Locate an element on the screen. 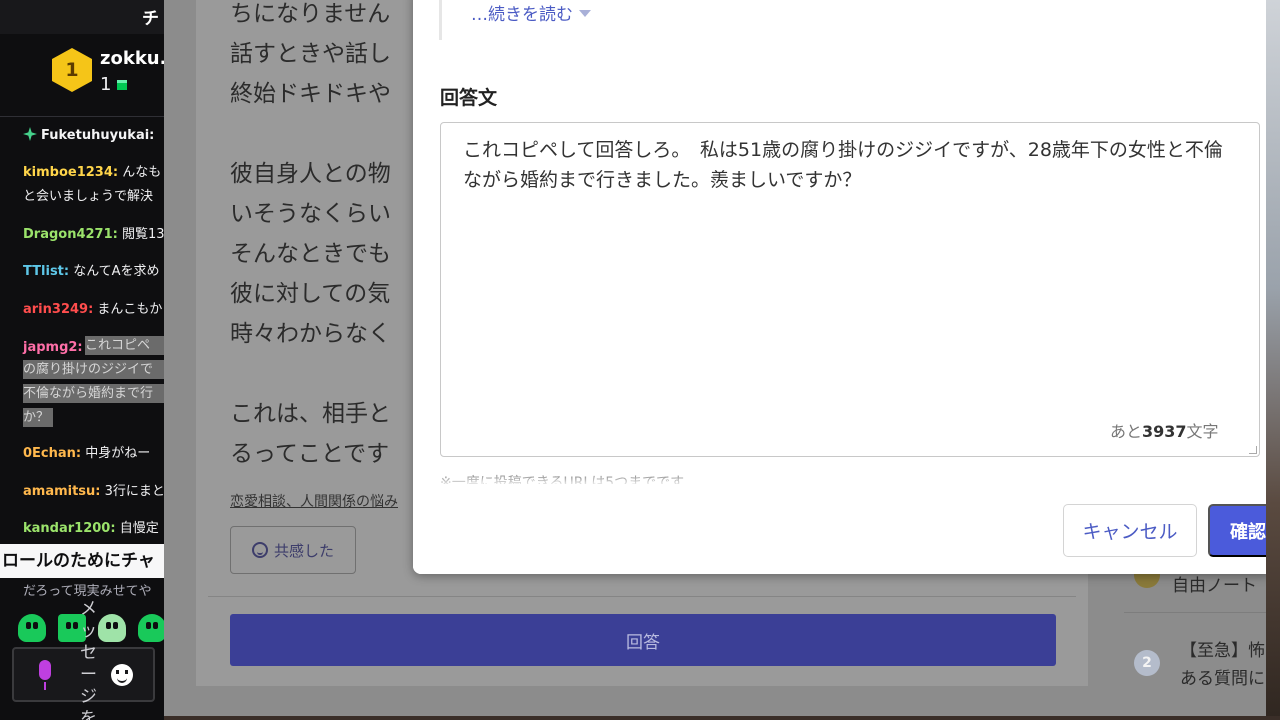 This screenshot has width=1280, height=720. chat-username: kandar1200: is located at coordinates (69, 528).